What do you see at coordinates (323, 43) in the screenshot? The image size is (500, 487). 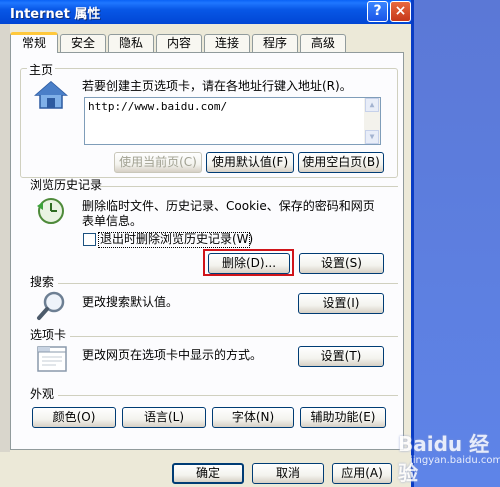 I see `tab-advanced: 高级` at bounding box center [323, 43].